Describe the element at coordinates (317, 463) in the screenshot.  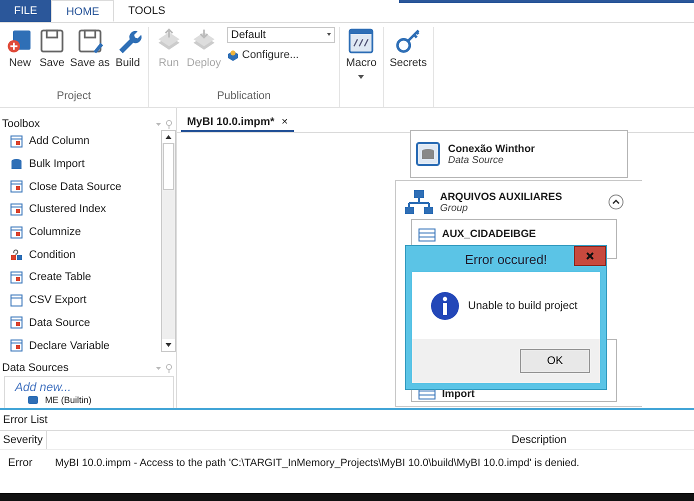
I see `table-cell-text: MyBI 10.0.impm - Access to the path 'C:\TARGIT_InMemory_Projects\MyBI 10.0\build\MyBI 10.0.impd' is denied.` at that location.